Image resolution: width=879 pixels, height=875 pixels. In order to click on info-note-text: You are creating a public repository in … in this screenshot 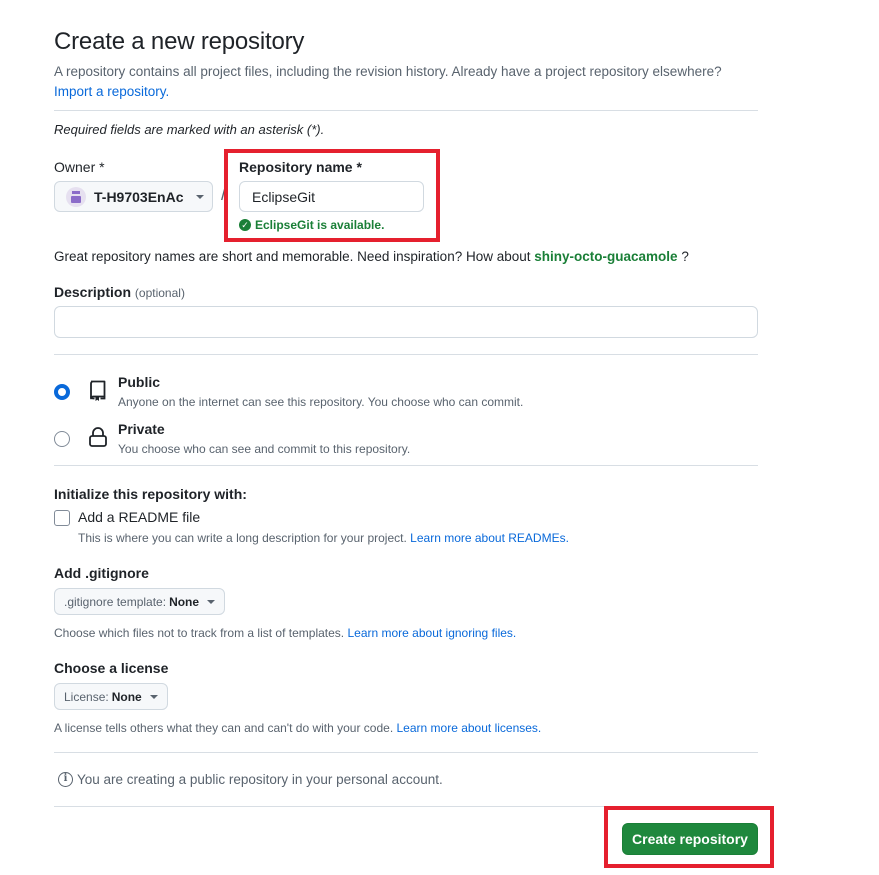, I will do `click(260, 779)`.